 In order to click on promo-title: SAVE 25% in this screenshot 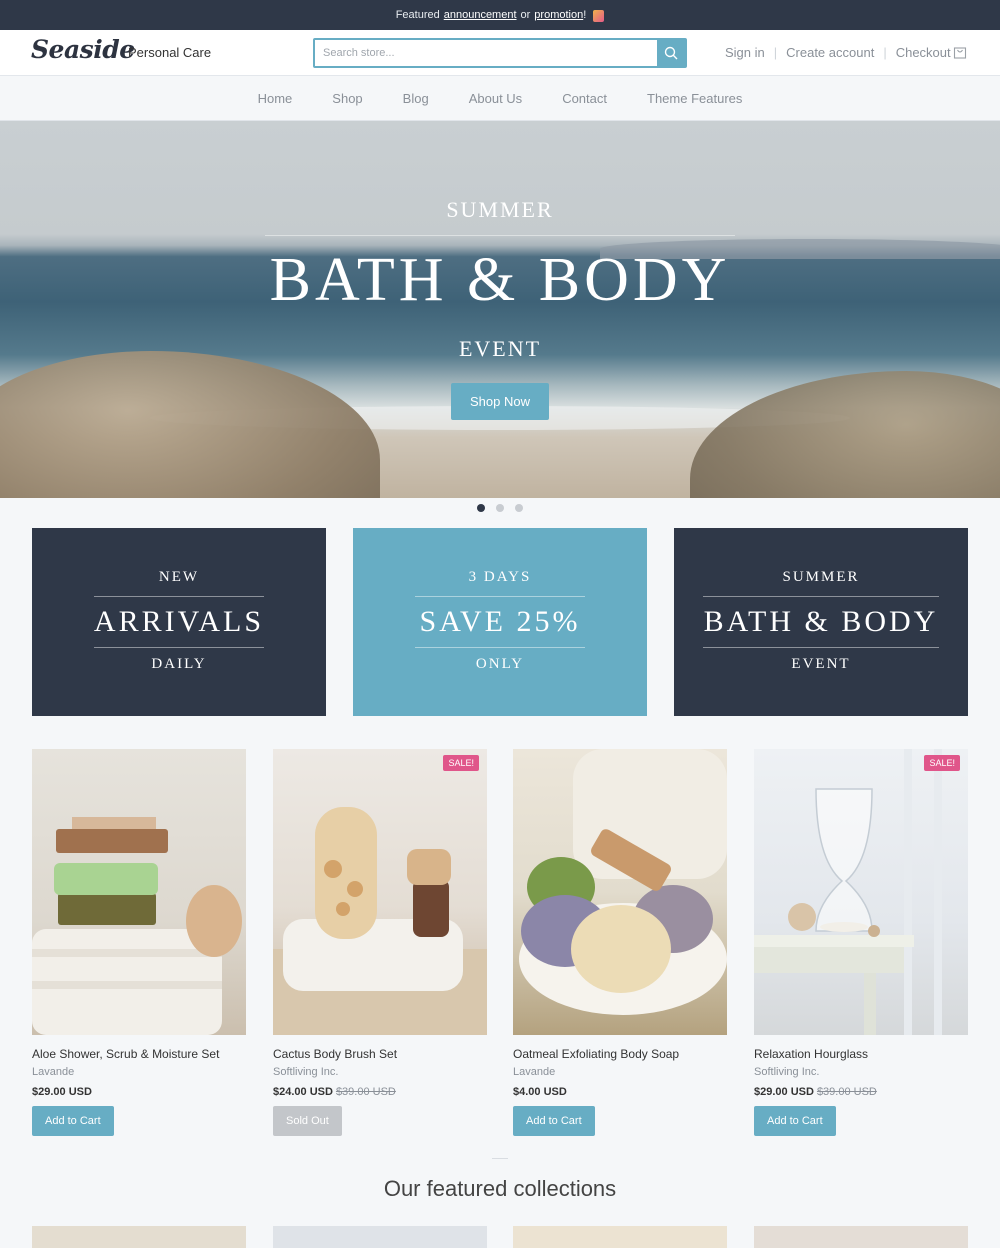, I will do `click(500, 621)`.